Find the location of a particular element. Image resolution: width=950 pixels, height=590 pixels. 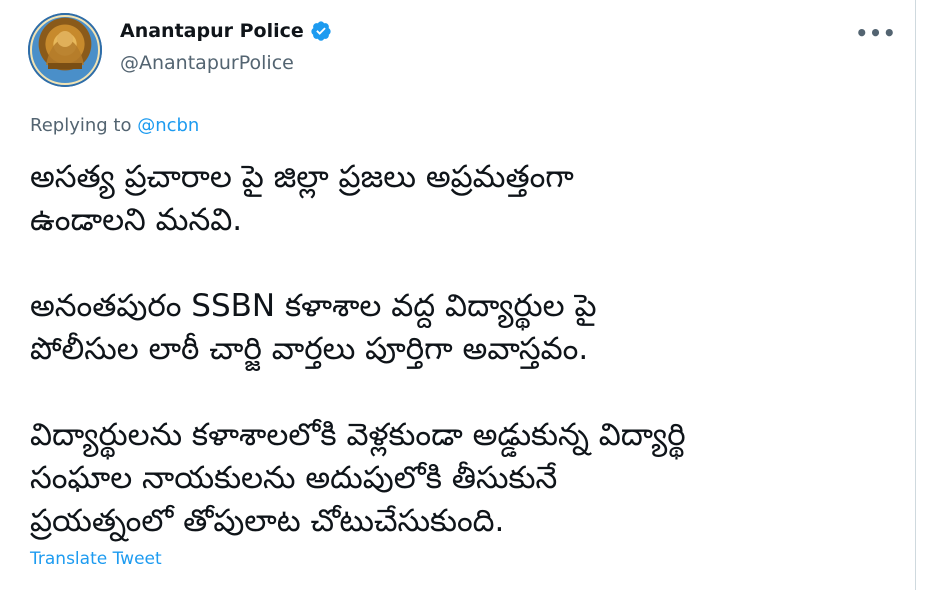

name-row: Anantapur Police is located at coordinates (226, 31).